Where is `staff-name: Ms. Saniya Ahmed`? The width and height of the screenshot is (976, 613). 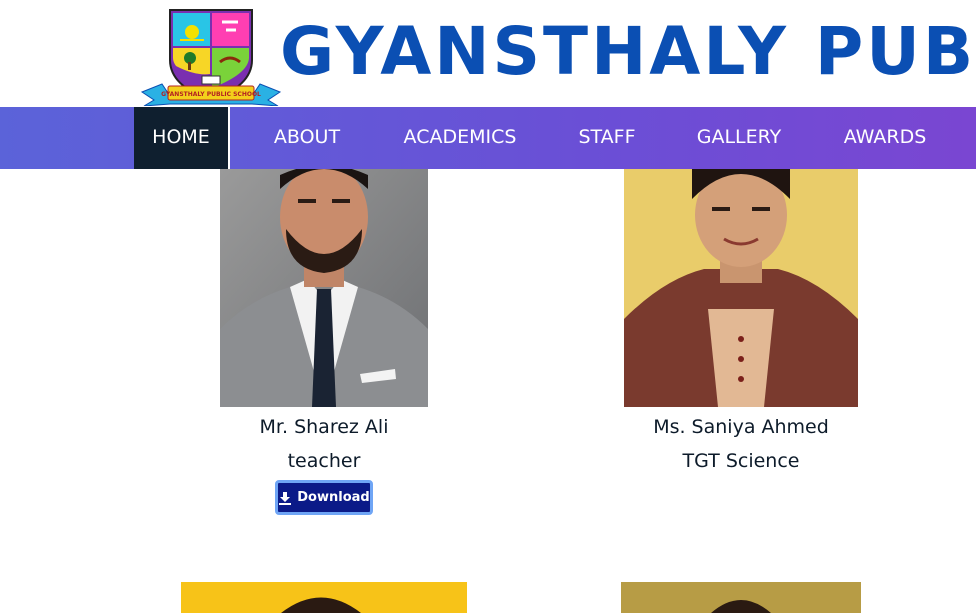
staff-name: Ms. Saniya Ahmed is located at coordinates (741, 427).